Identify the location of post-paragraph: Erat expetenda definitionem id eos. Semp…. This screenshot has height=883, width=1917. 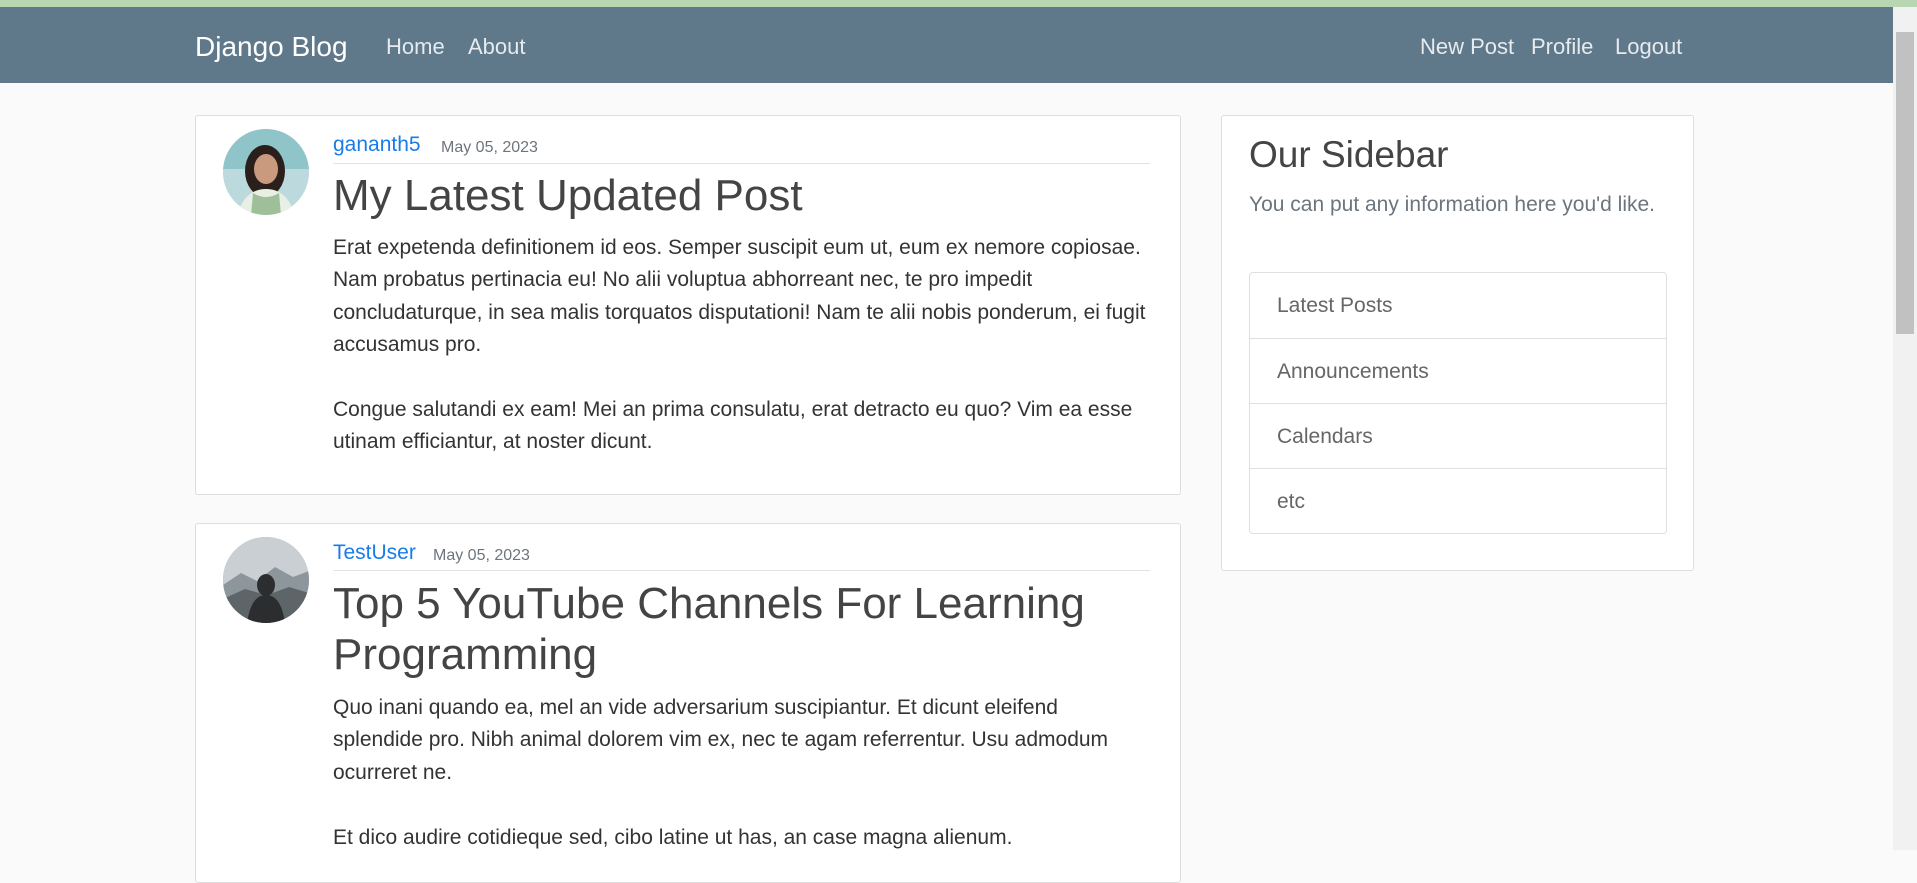
(739, 296).